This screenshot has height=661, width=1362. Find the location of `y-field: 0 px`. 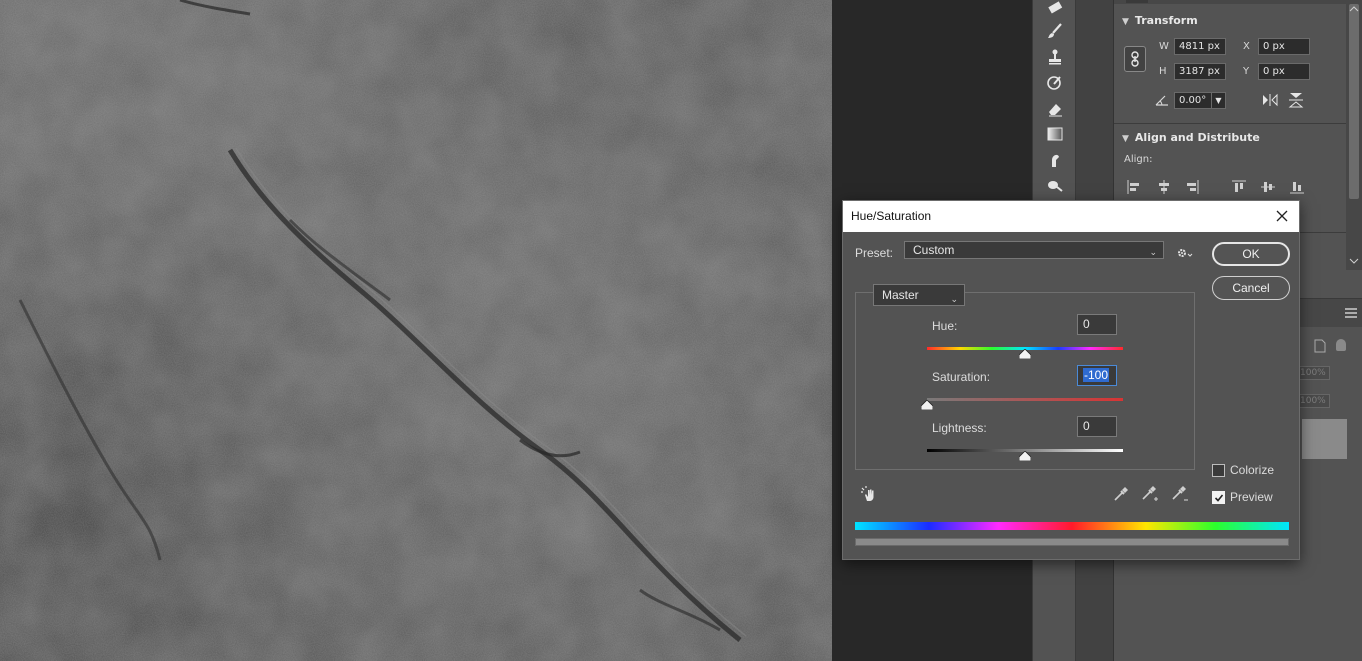

y-field: 0 px is located at coordinates (1284, 71).